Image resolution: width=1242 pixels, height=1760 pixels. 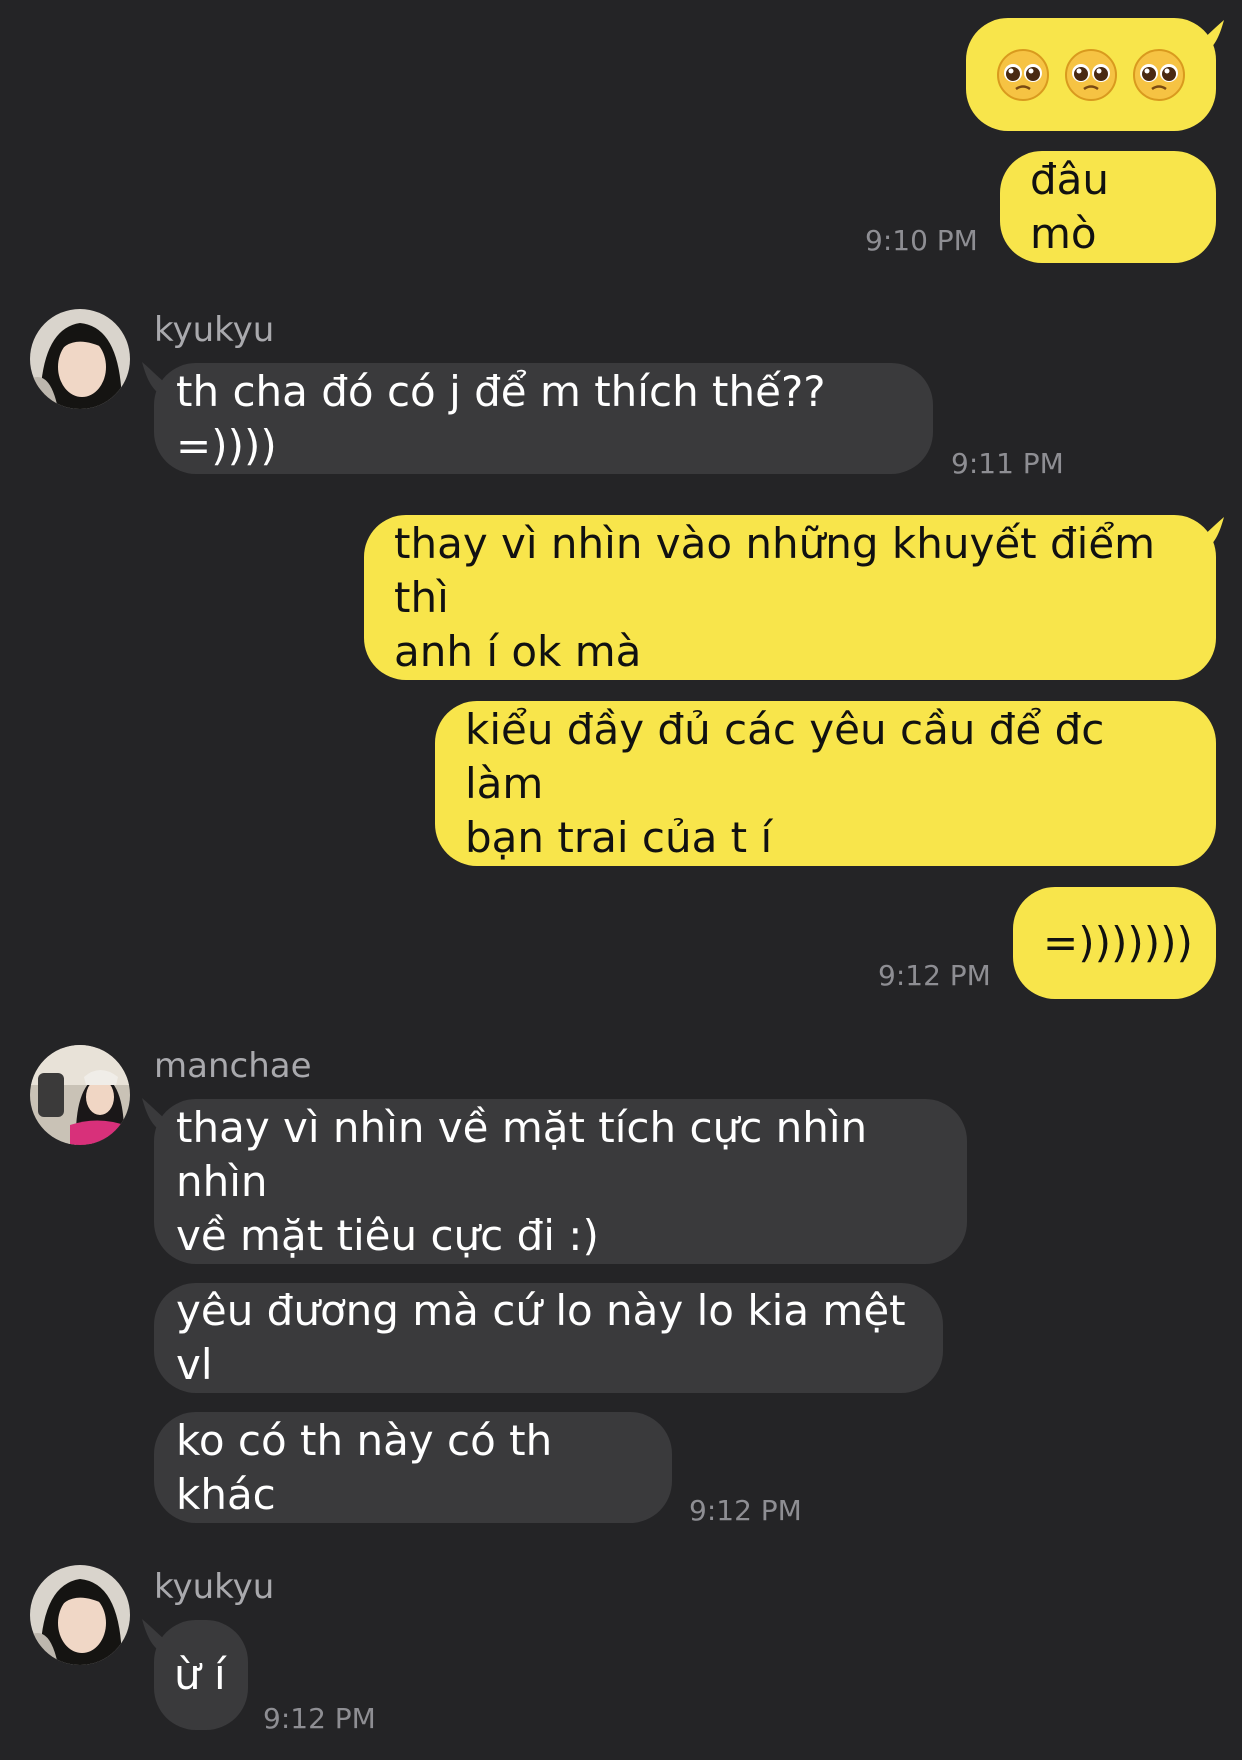 What do you see at coordinates (921, 240) in the screenshot?
I see `timestamp: 9:10 PM` at bounding box center [921, 240].